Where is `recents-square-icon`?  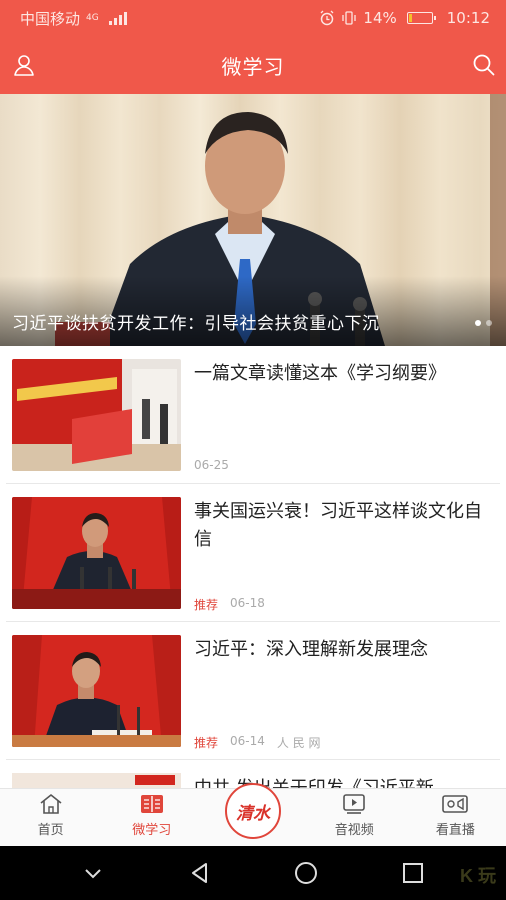 recents-square-icon is located at coordinates (412, 873).